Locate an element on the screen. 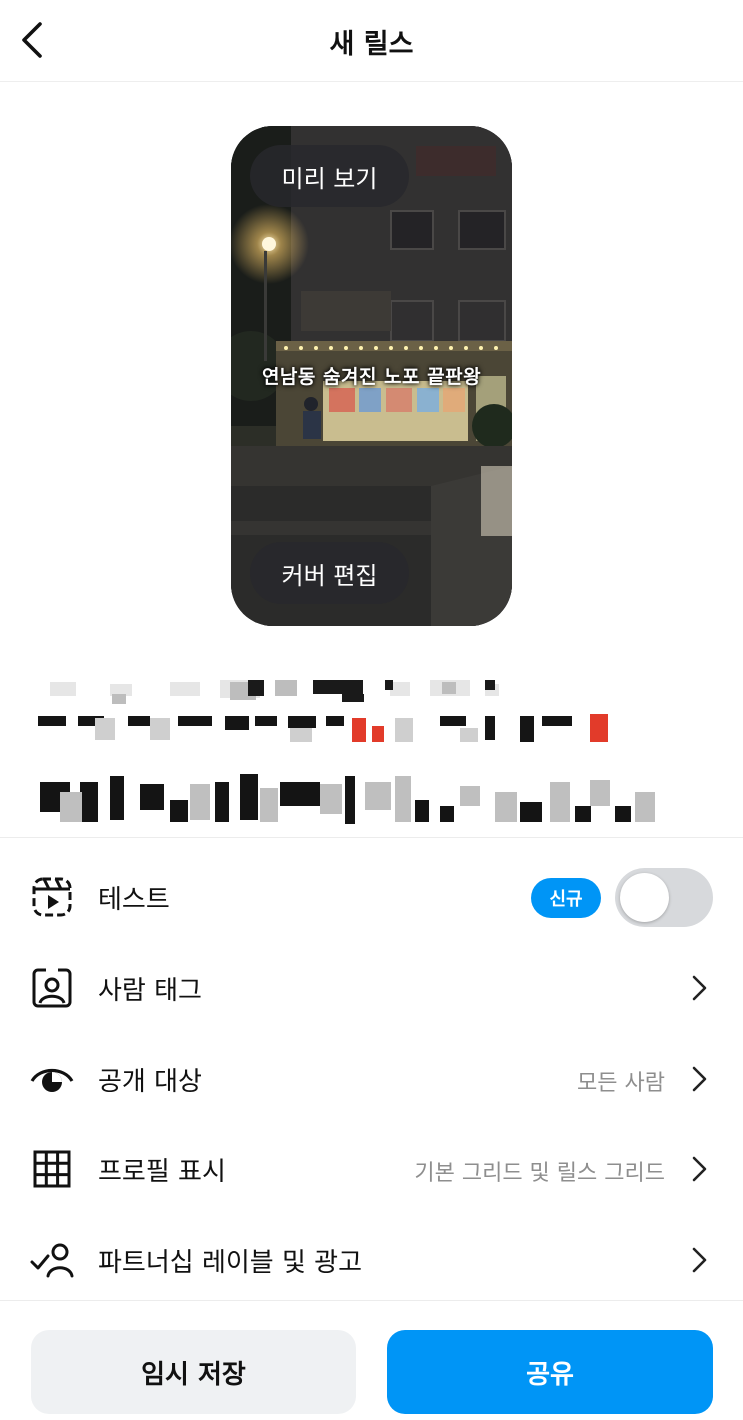  test-toggle is located at coordinates (664, 897).